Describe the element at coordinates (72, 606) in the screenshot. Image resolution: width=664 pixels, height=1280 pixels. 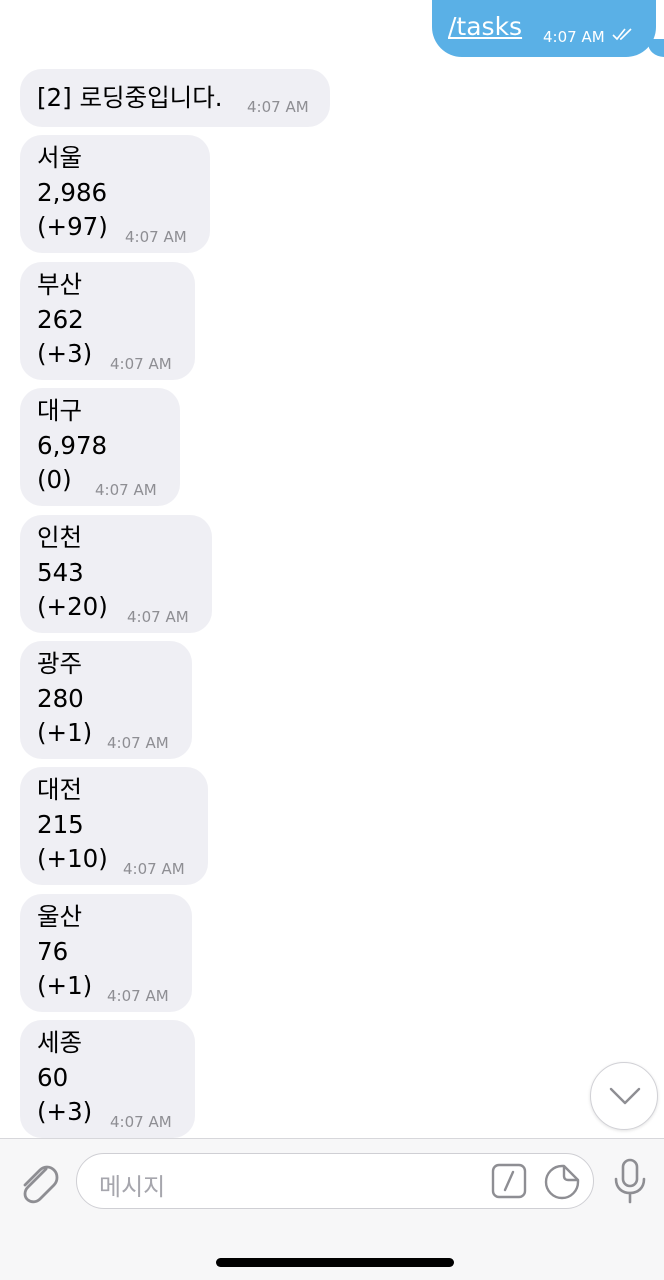
I see `region-change: (+20)` at that location.